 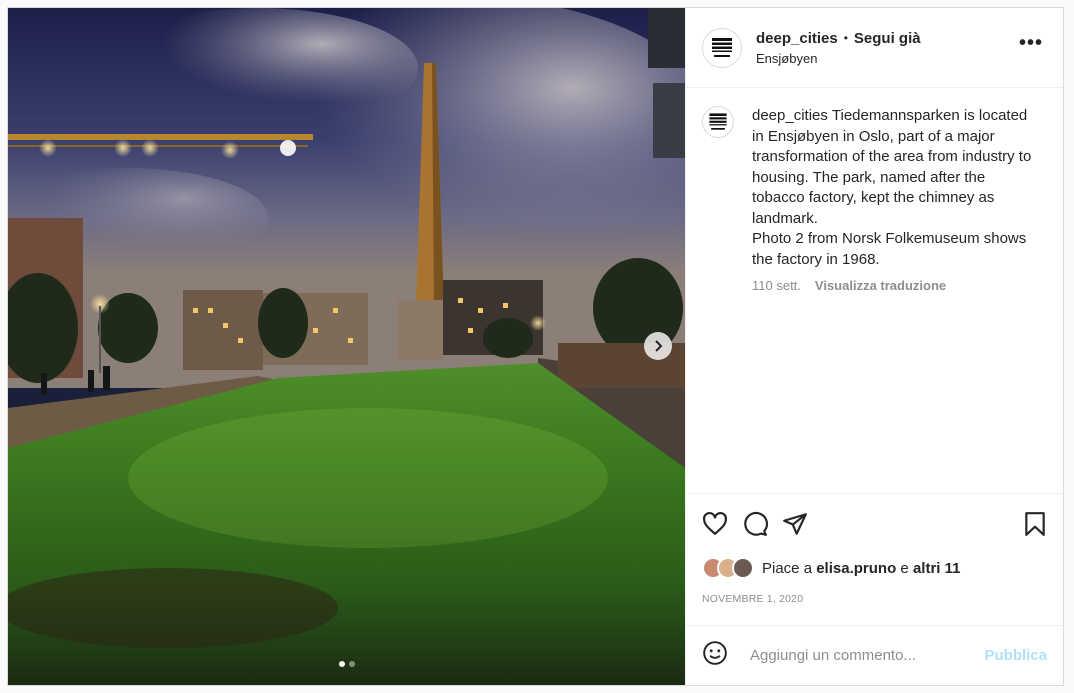 I want to click on liker-username-link: elisa.pruno, so click(x=856, y=568).